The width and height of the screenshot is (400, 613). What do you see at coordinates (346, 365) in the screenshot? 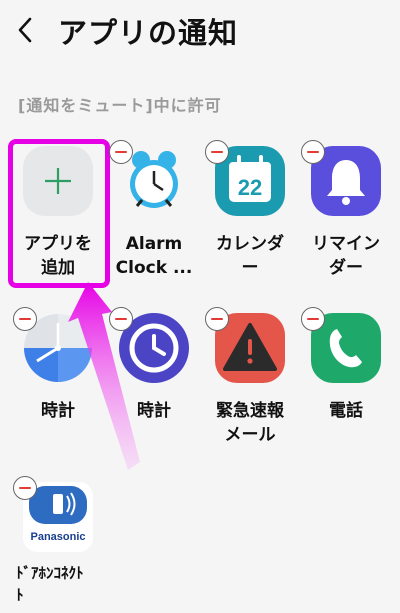
I see `app-item-phone: 電話` at bounding box center [346, 365].